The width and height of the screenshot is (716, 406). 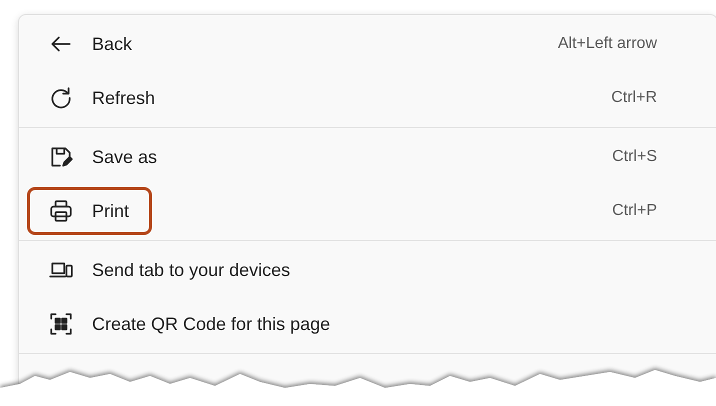 What do you see at coordinates (112, 44) in the screenshot?
I see `menu-item: Back` at bounding box center [112, 44].